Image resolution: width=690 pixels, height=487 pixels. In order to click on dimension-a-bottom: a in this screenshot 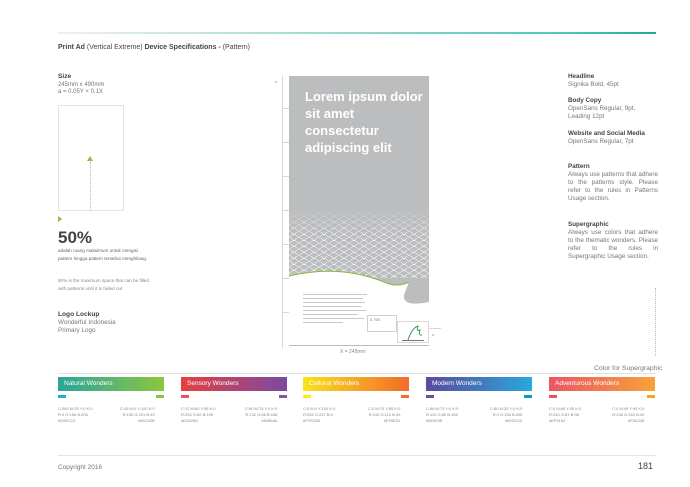, I will do `click(433, 334)`.